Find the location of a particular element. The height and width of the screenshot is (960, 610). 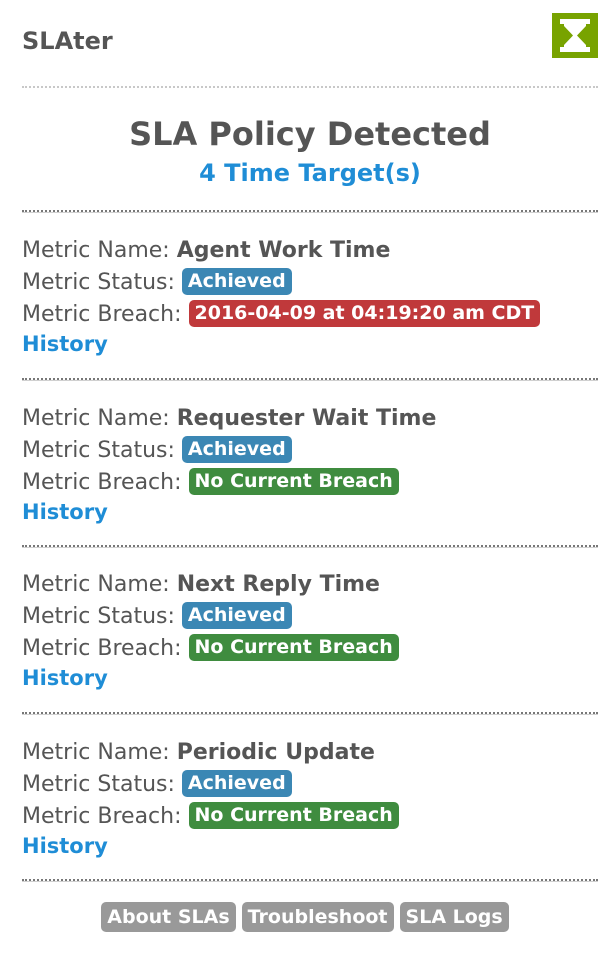

troubleshoot-button: Troubleshoot is located at coordinates (317, 917).